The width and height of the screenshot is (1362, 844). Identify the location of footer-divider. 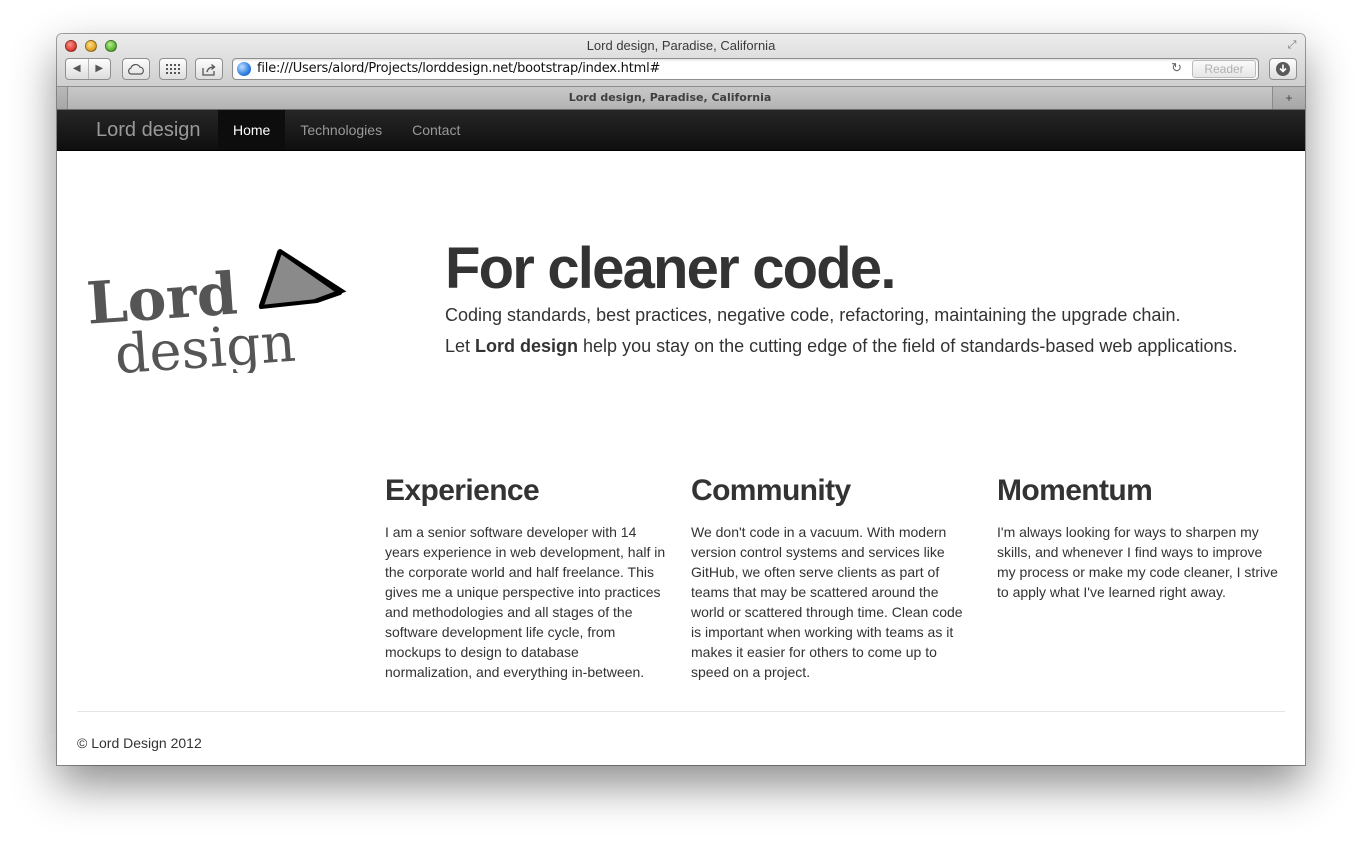
(681, 711).